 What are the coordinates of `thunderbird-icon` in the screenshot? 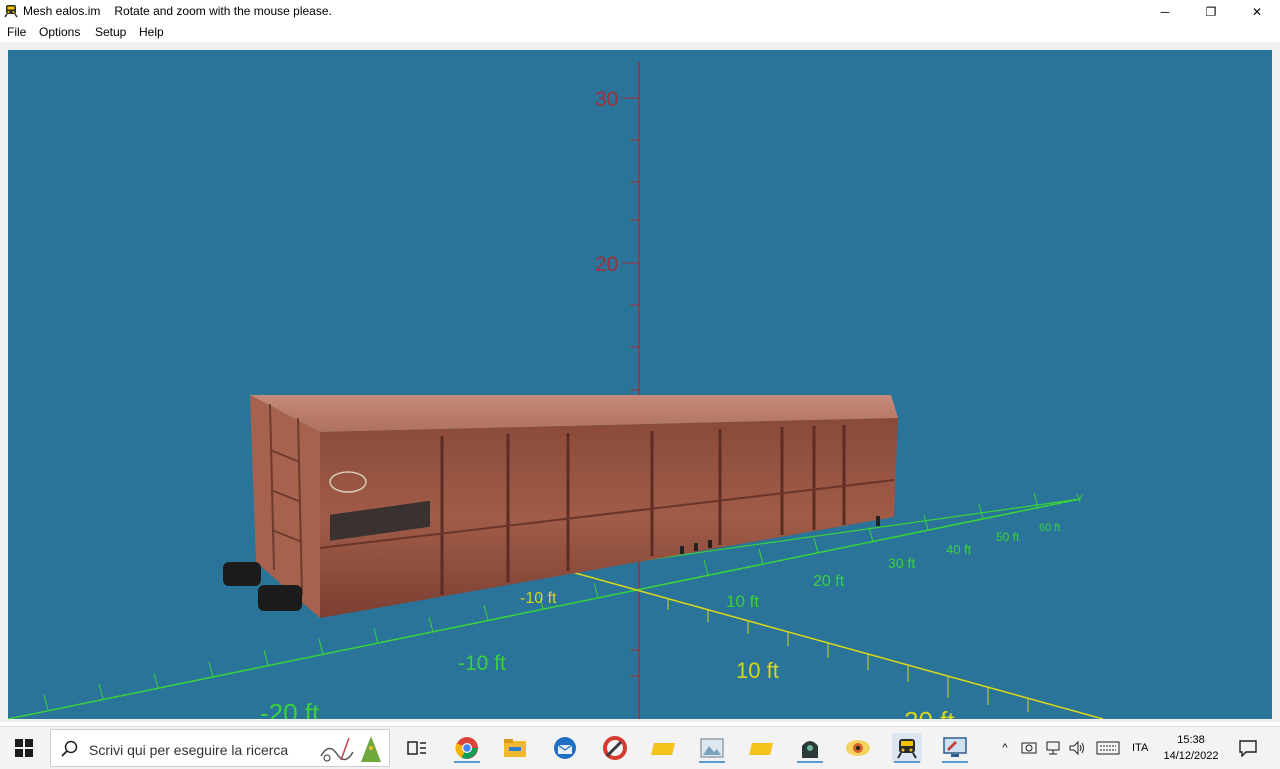 It's located at (565, 748).